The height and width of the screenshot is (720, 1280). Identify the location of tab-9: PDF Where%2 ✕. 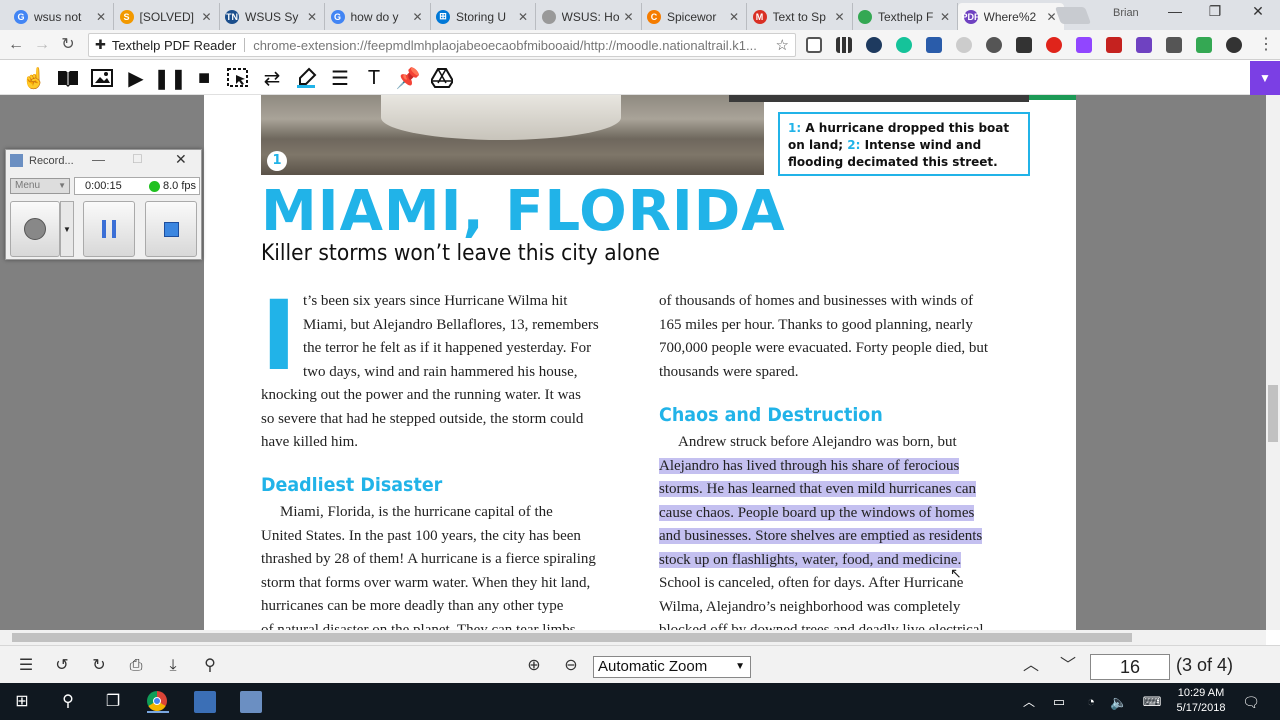
(1010, 16).